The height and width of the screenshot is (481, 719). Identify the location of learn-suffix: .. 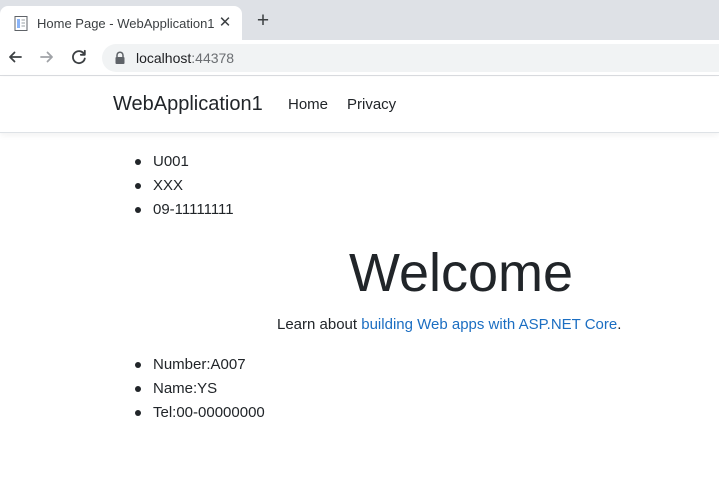
(619, 324).